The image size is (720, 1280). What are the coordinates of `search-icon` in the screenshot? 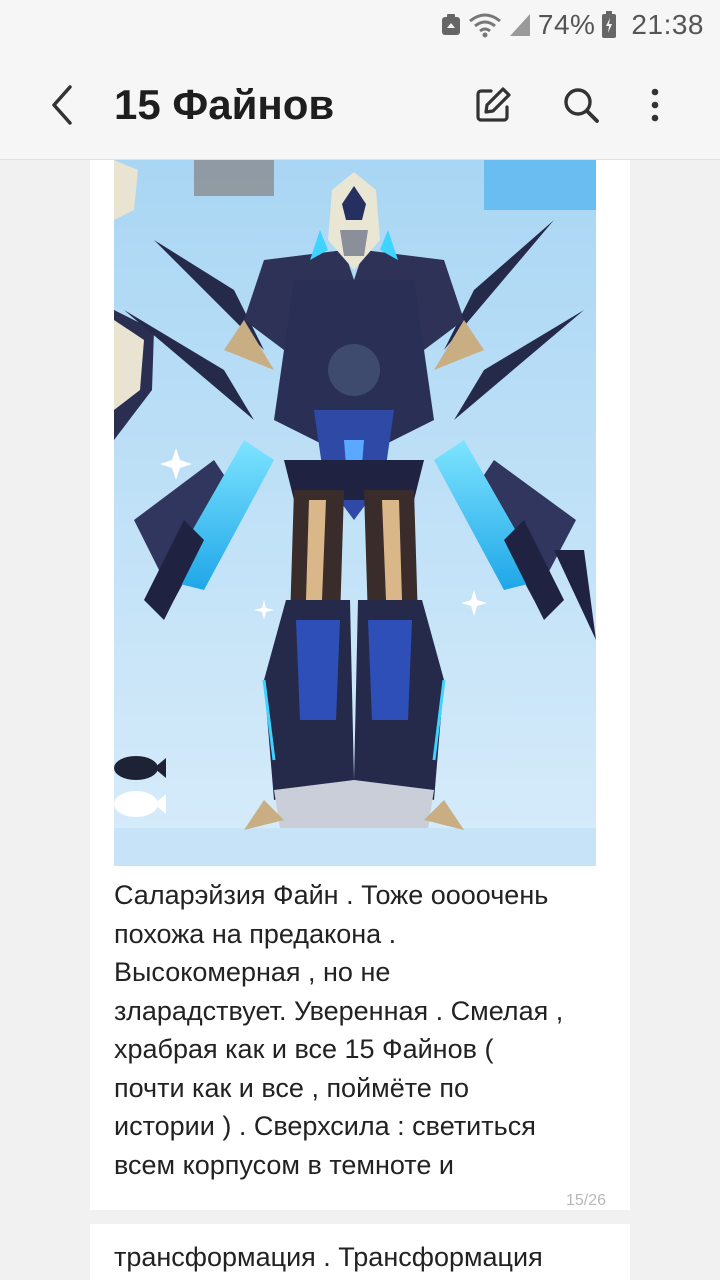 It's located at (581, 105).